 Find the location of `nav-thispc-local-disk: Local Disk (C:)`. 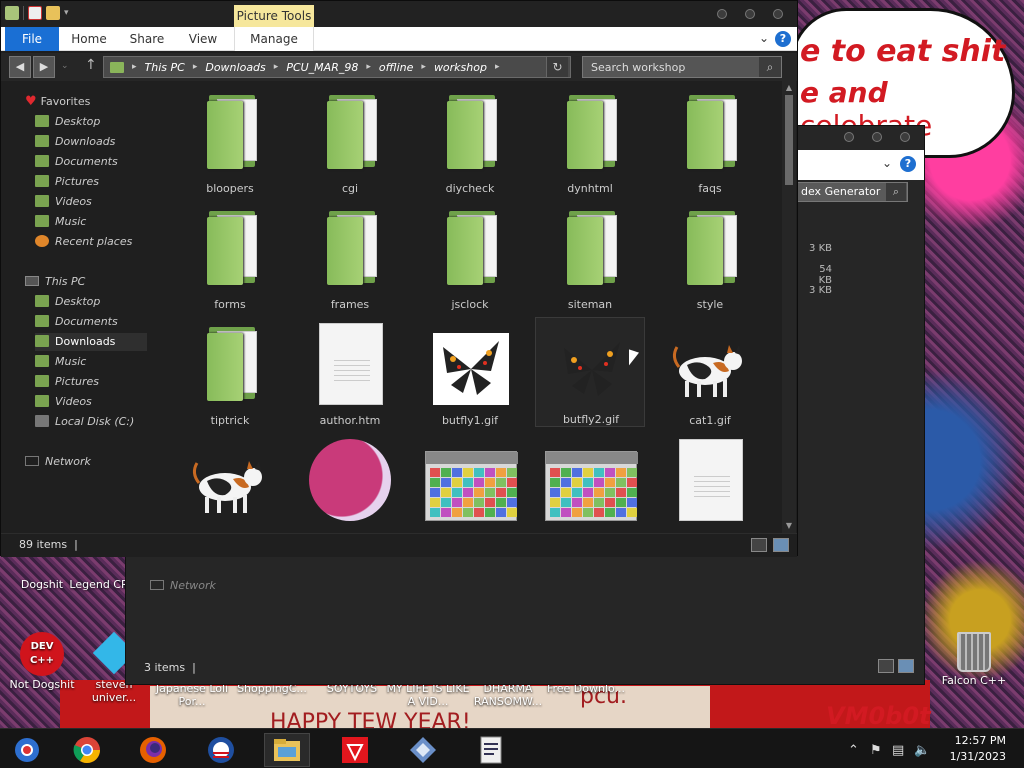

nav-thispc-local-disk: Local Disk (C:) is located at coordinates (84, 422).